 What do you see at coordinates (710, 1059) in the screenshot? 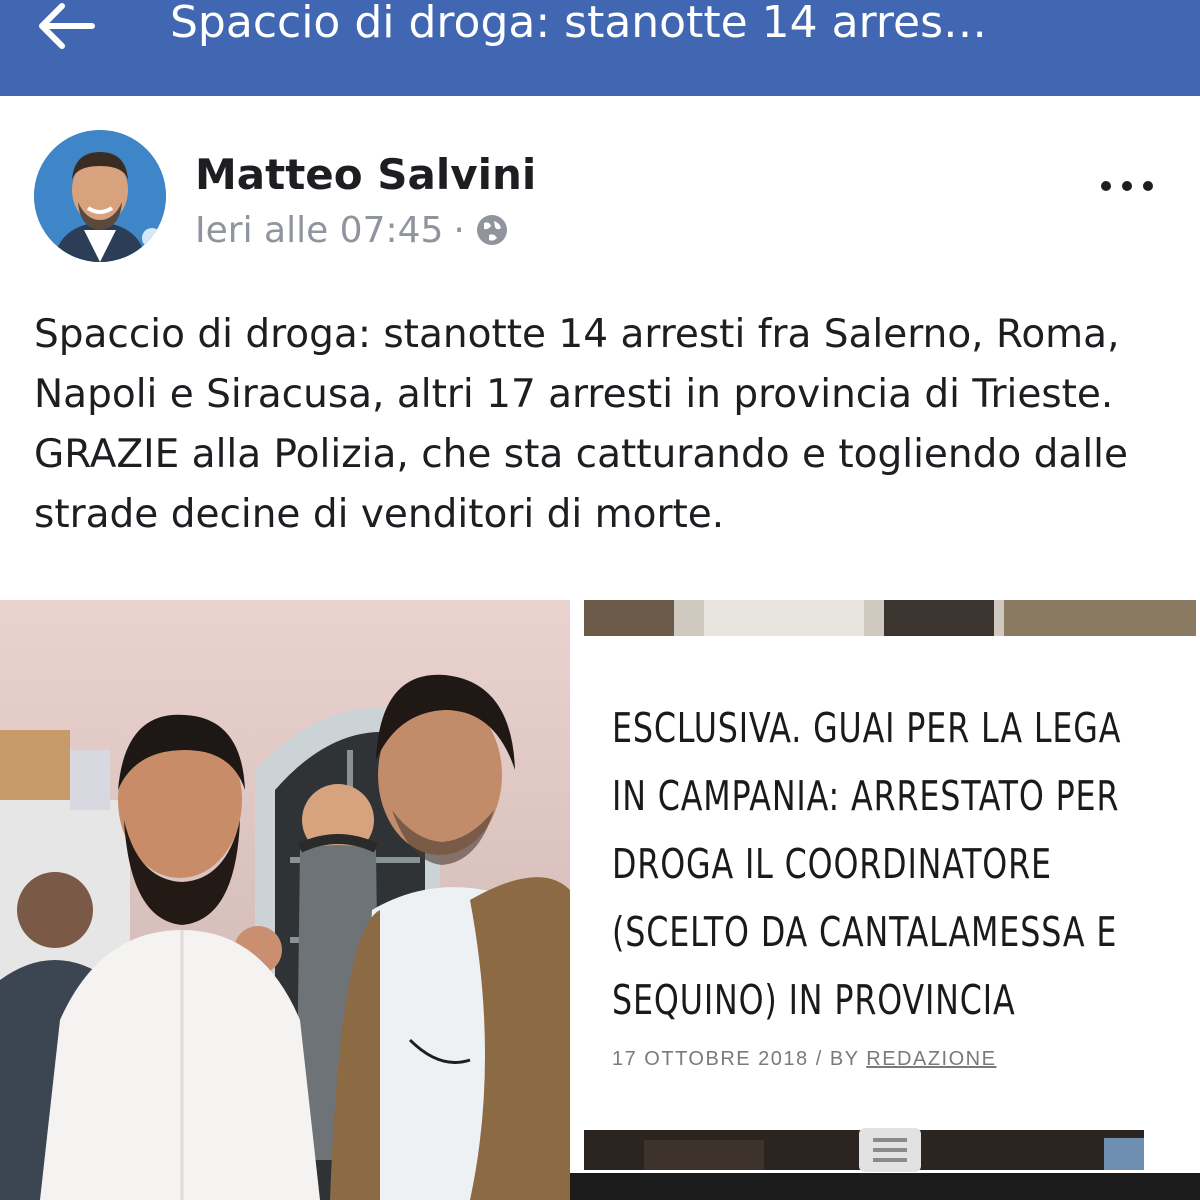
I see `article-date: 17 OTTOBRE 2018` at bounding box center [710, 1059].